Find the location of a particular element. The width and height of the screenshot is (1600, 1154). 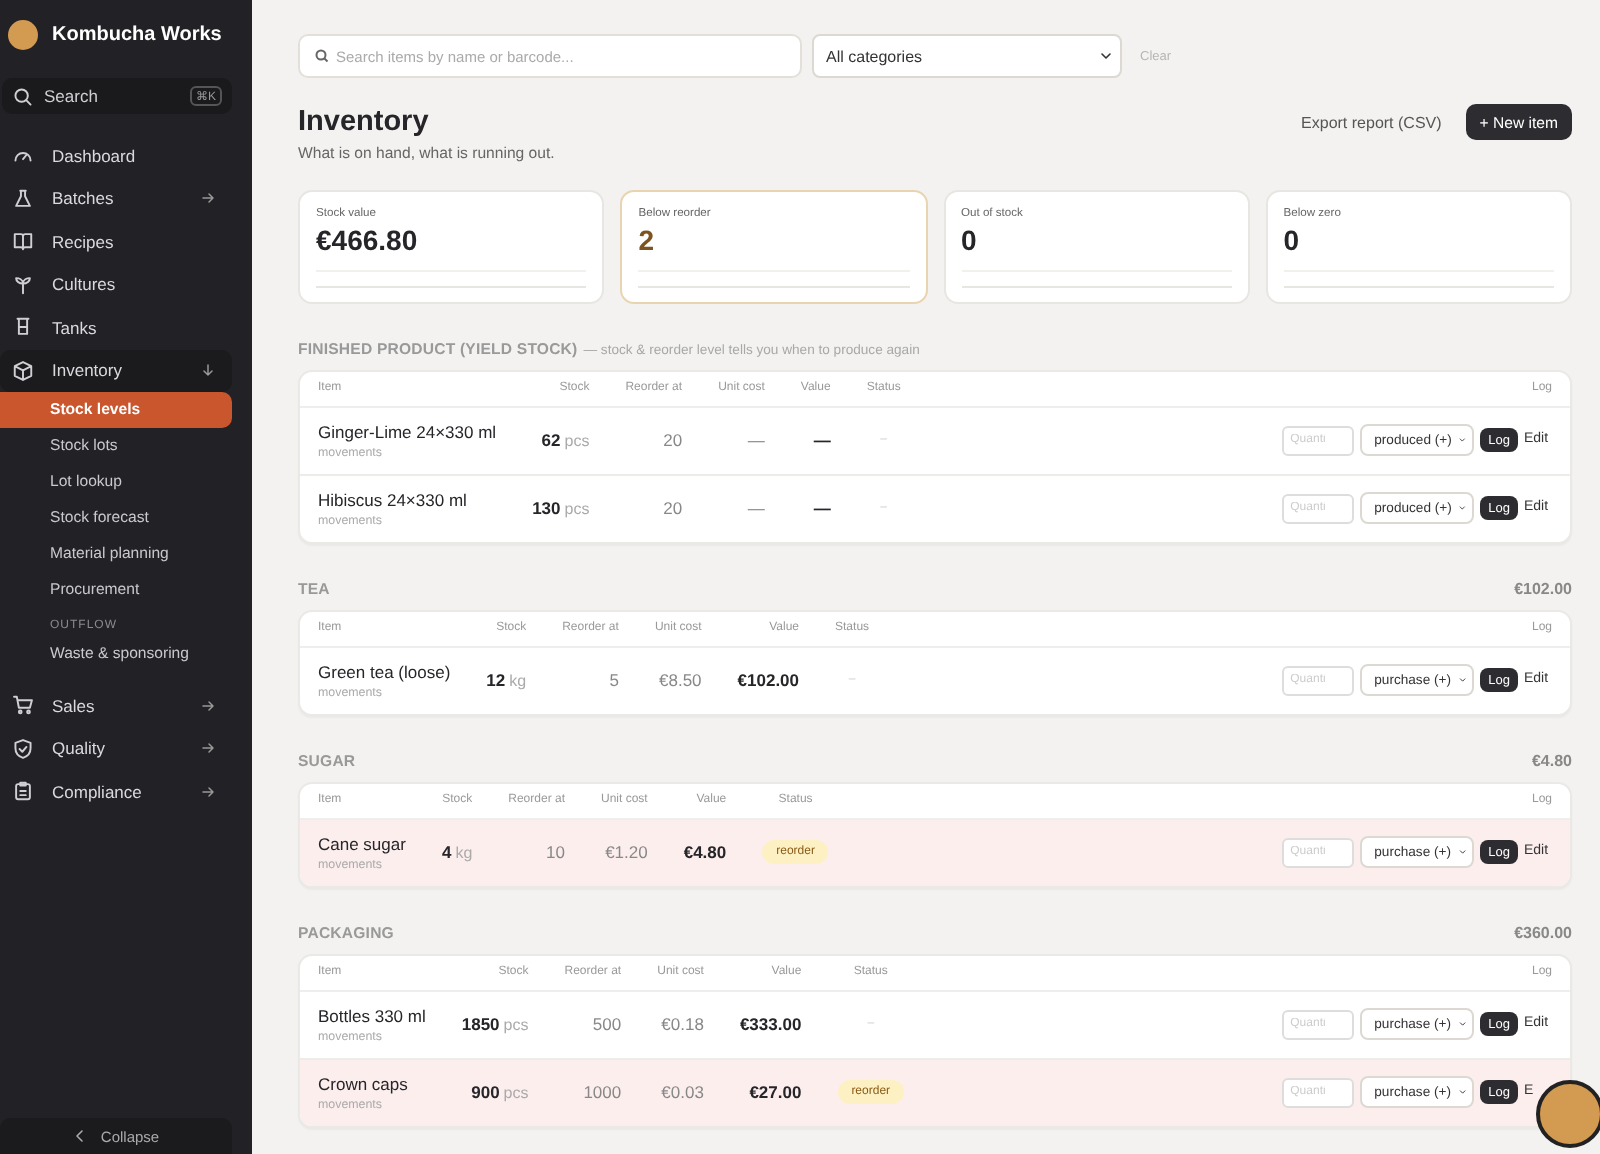

section-total: €360.00 is located at coordinates (1543, 933).